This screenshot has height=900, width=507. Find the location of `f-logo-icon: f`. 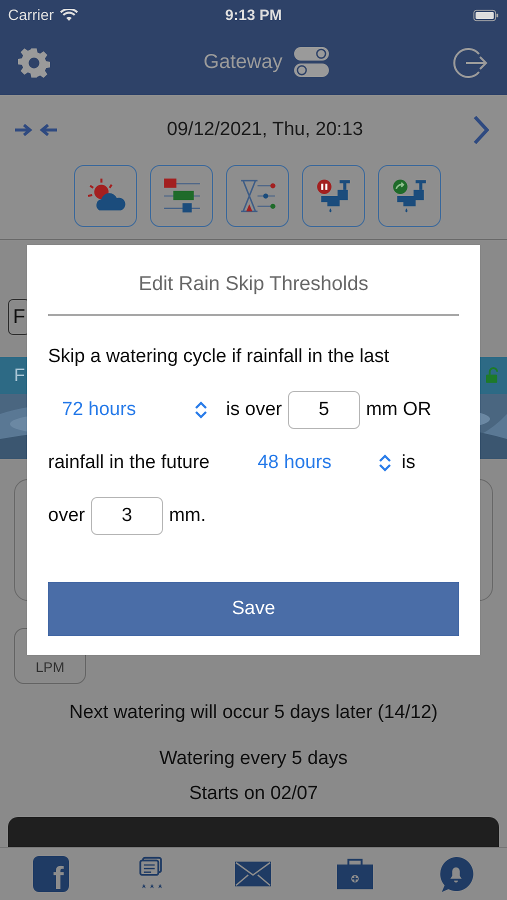

f-logo-icon: f is located at coordinates (50, 874).